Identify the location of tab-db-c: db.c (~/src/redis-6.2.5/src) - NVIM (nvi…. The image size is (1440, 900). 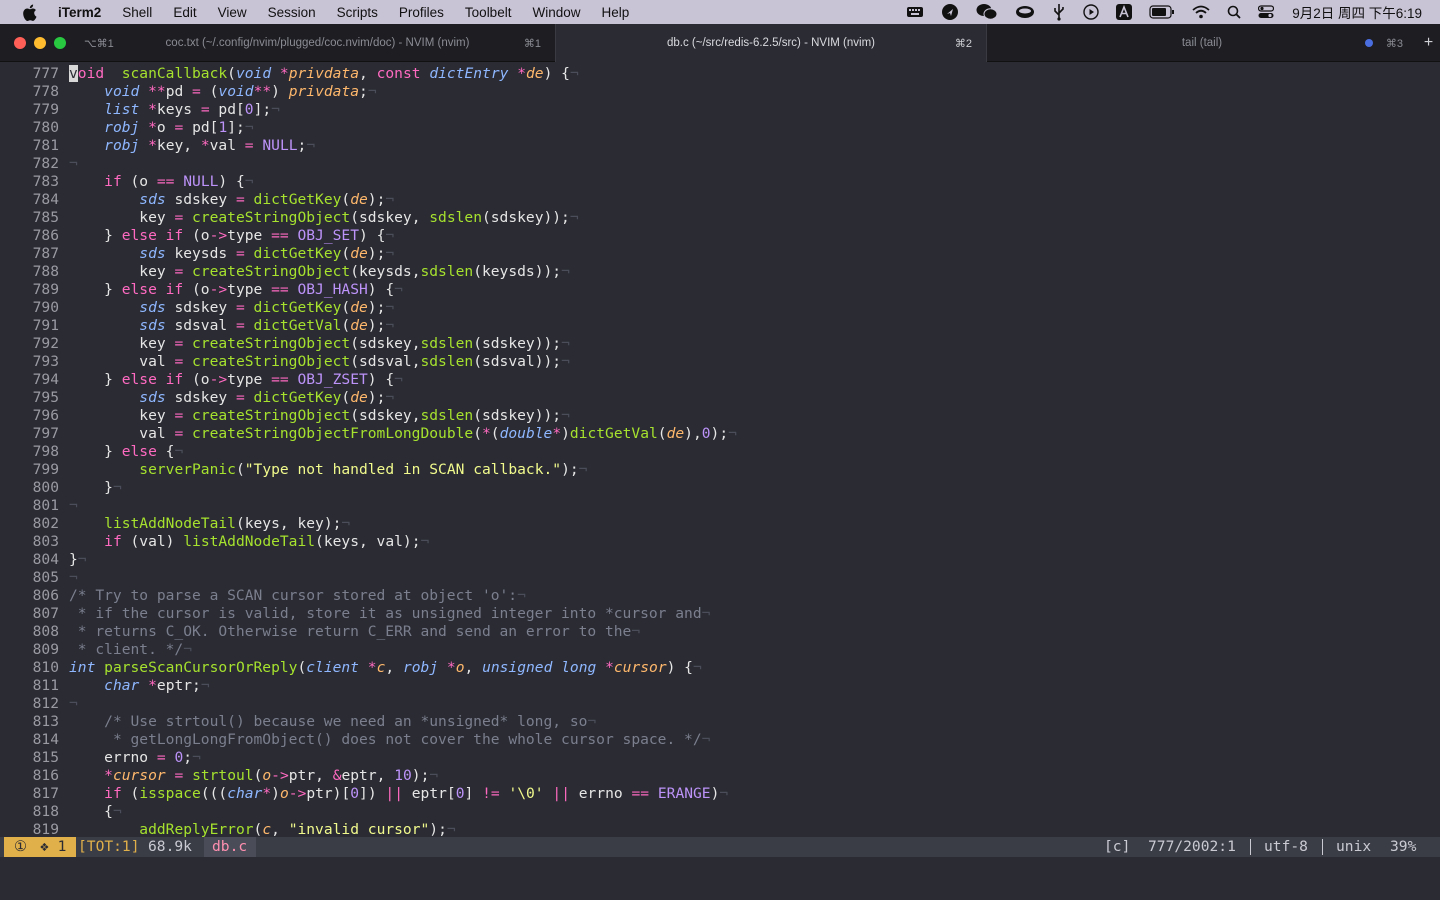
(771, 43).